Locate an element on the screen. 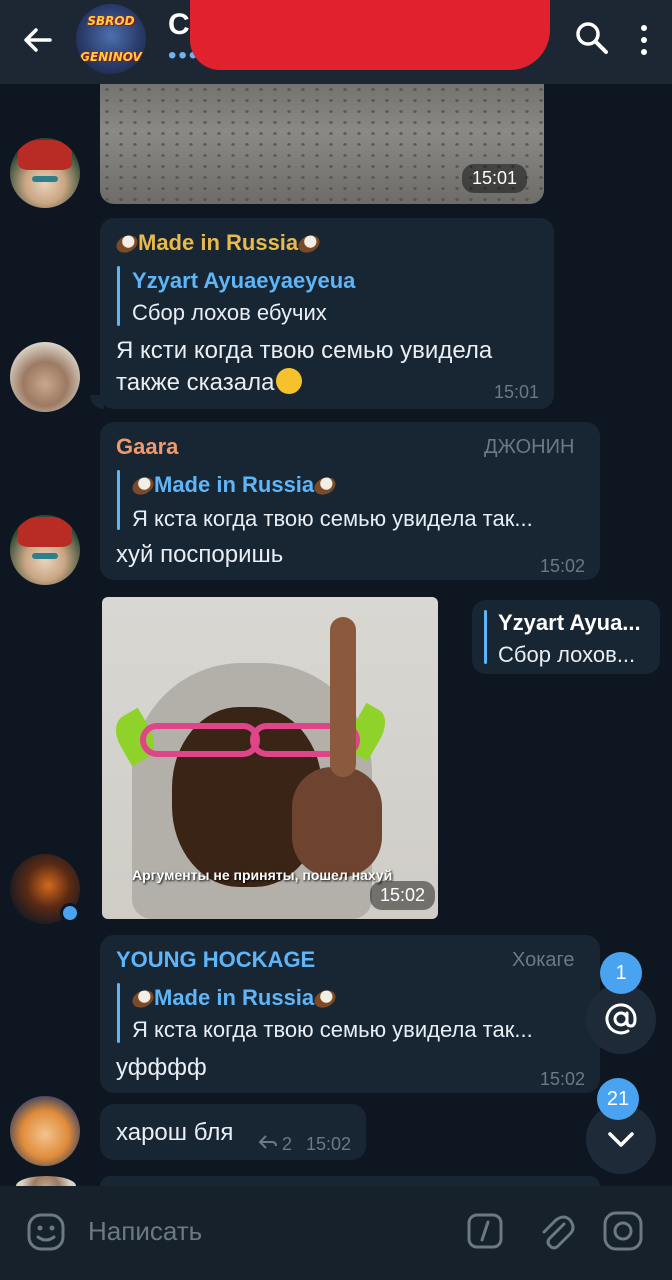 The height and width of the screenshot is (1280, 672). group-avatar-line1: SBROD is located at coordinates (111, 21).